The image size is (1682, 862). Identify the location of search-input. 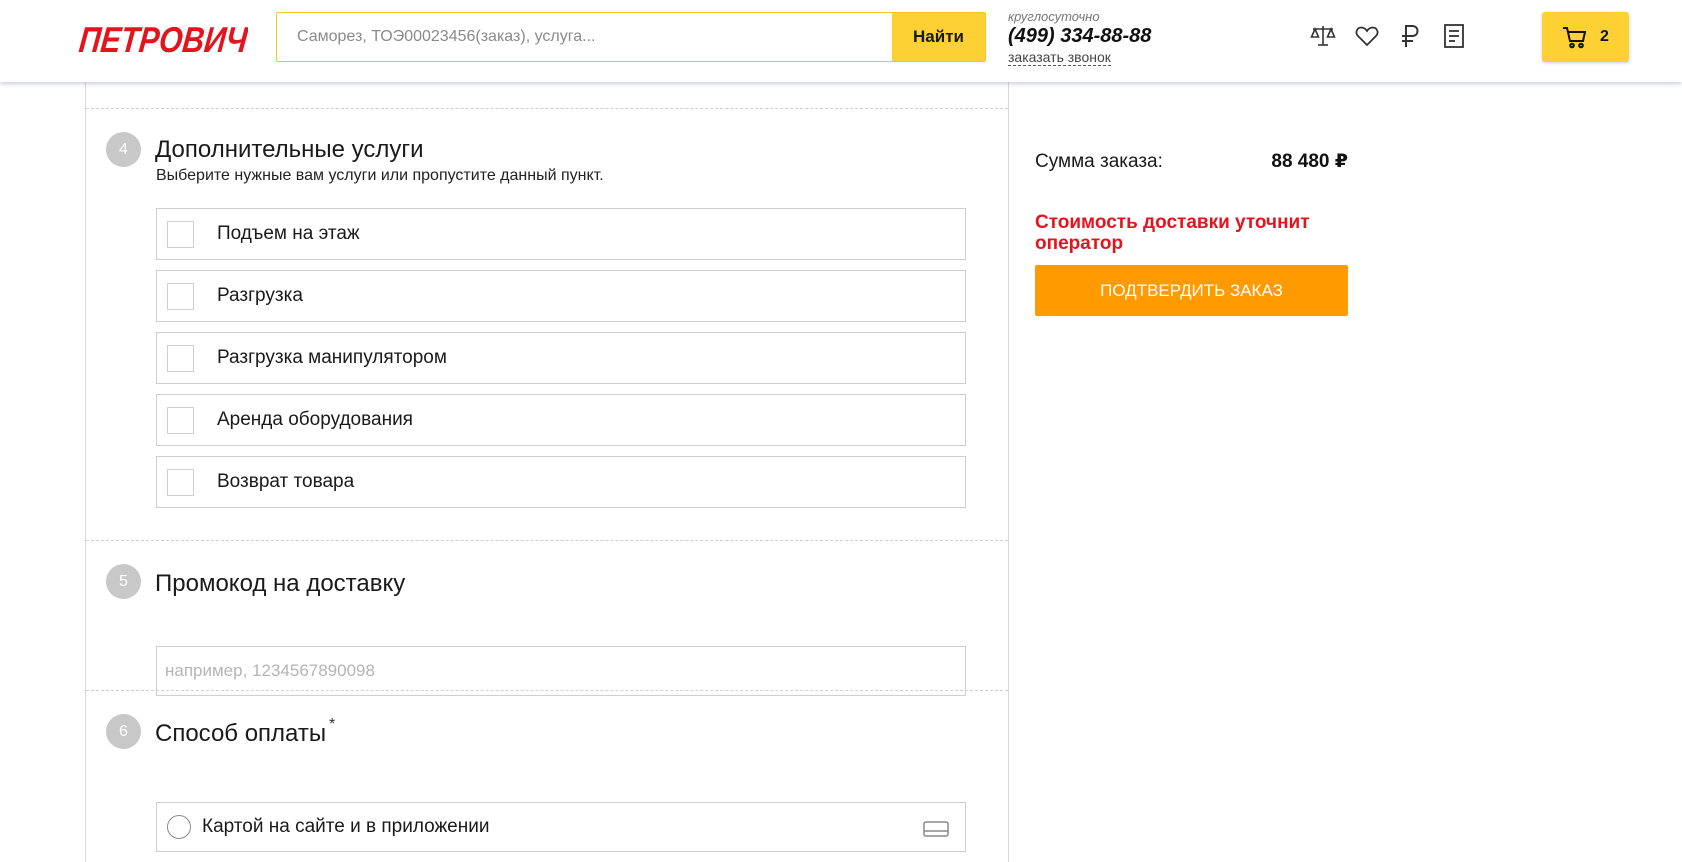
(584, 37).